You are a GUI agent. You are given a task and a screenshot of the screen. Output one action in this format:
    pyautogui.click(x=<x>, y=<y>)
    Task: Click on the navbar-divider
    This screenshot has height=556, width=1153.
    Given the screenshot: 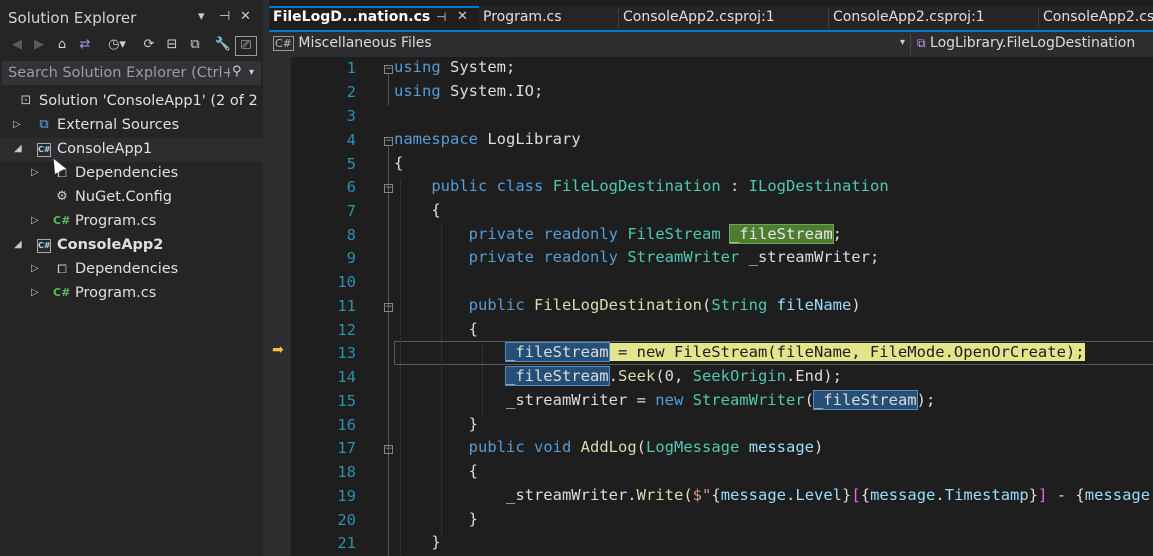 What is the action you would take?
    pyautogui.click(x=910, y=44)
    